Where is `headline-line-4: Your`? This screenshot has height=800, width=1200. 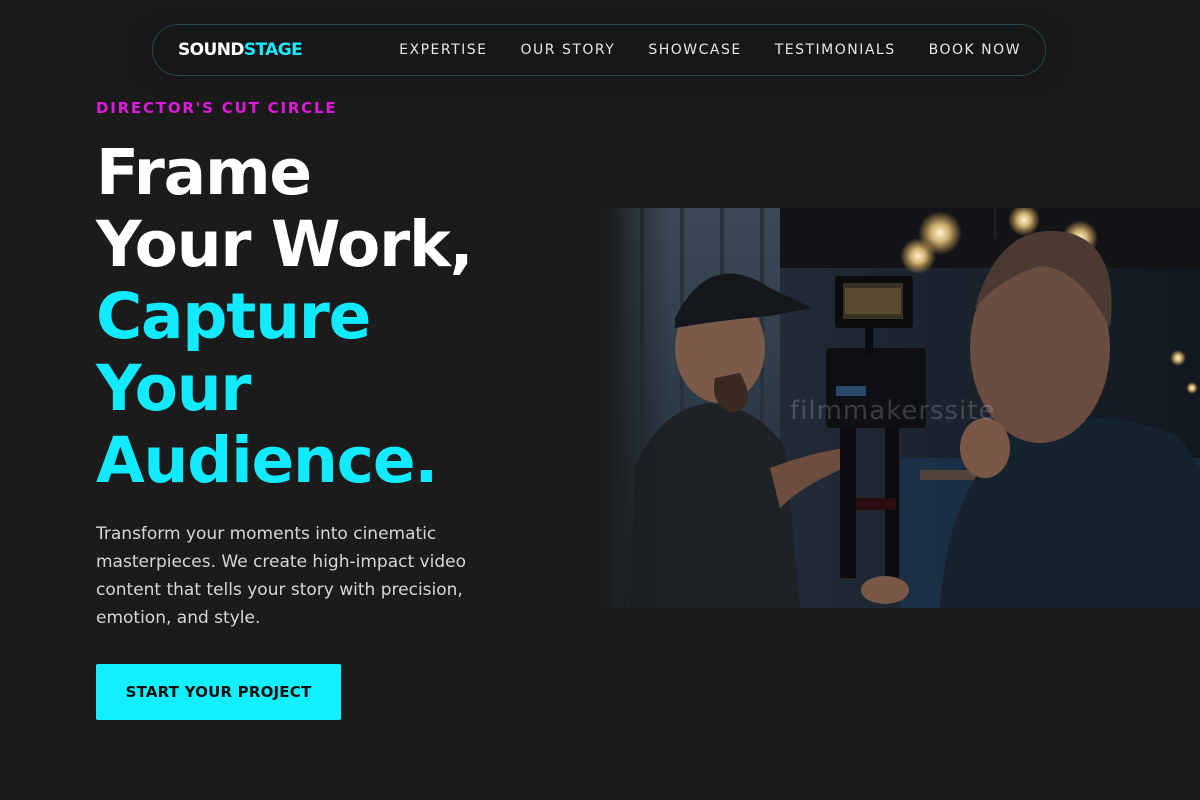
headline-line-4: Your is located at coordinates (173, 388).